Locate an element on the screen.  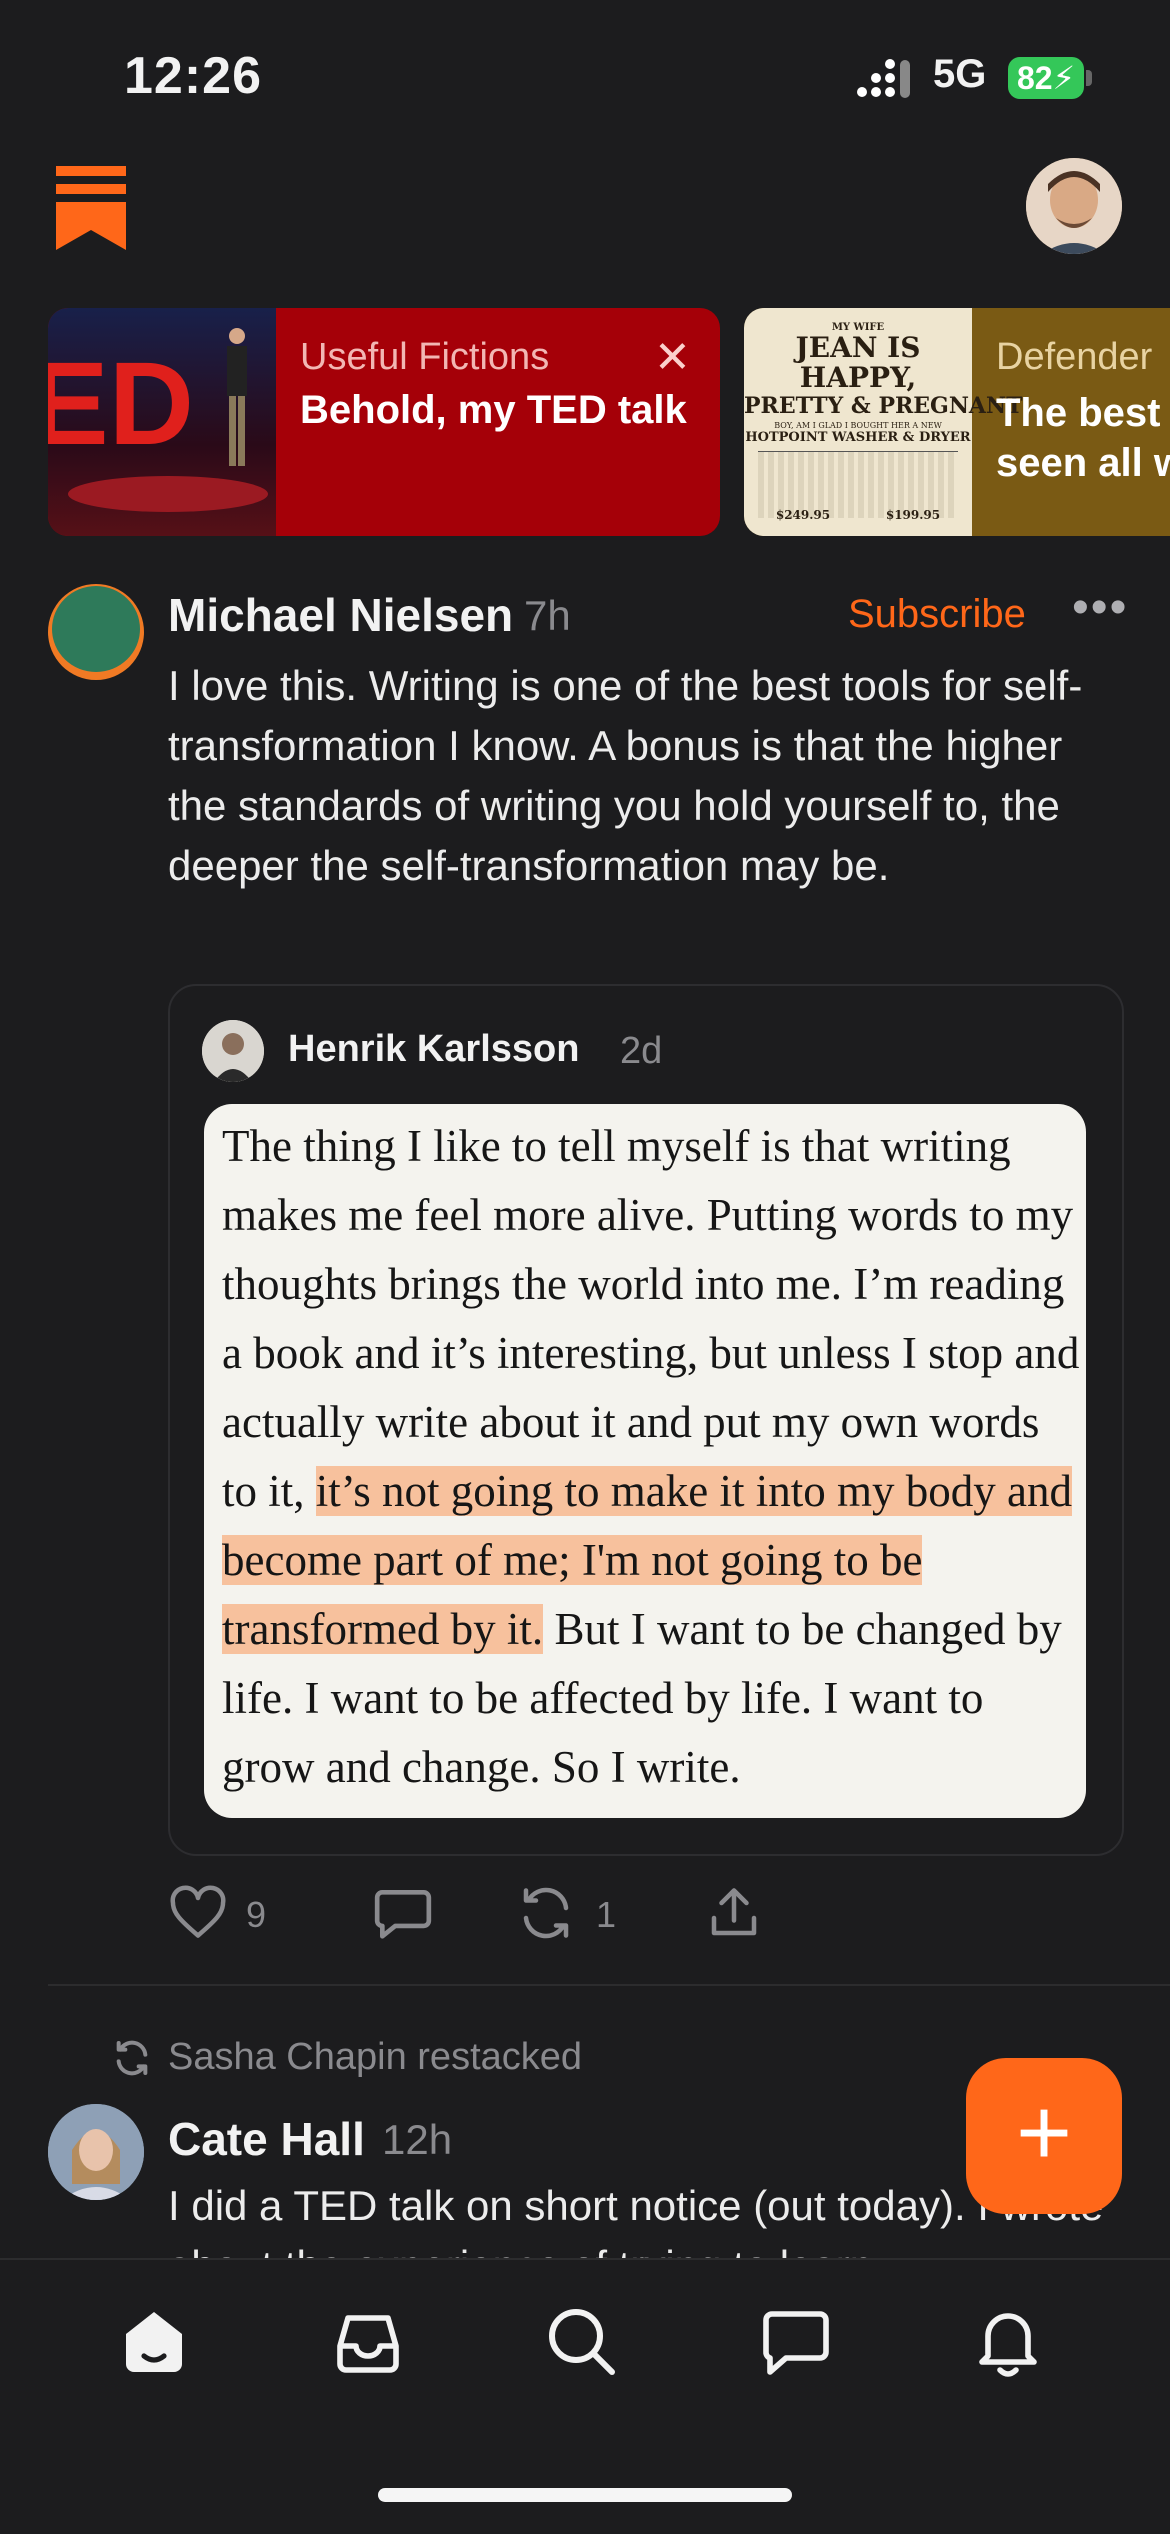
battery-indicator: 82⚡ is located at coordinates (1046, 78).